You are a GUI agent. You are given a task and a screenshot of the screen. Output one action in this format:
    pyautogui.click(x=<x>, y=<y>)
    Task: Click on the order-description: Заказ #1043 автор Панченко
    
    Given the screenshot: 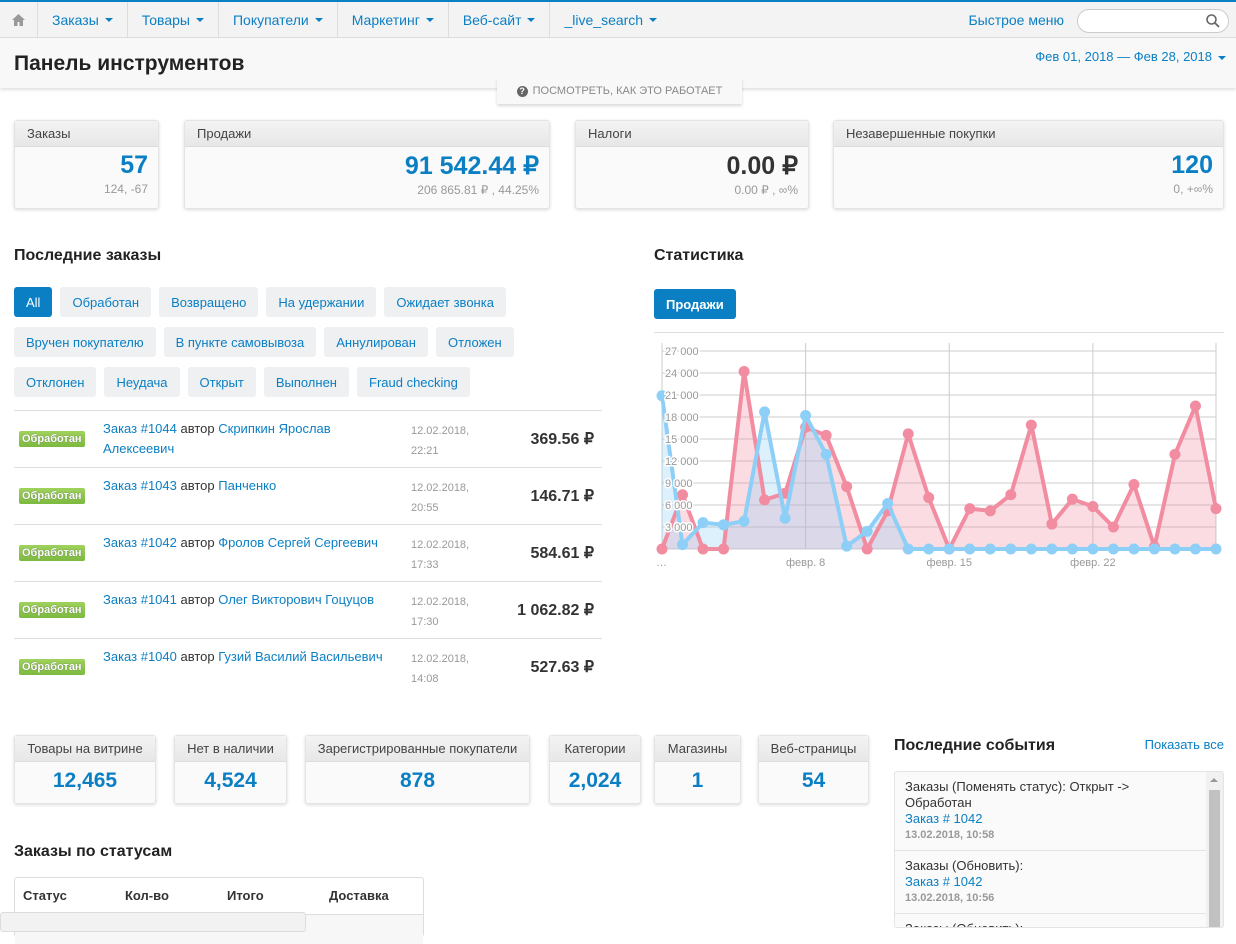 What is the action you would take?
    pyautogui.click(x=253, y=486)
    